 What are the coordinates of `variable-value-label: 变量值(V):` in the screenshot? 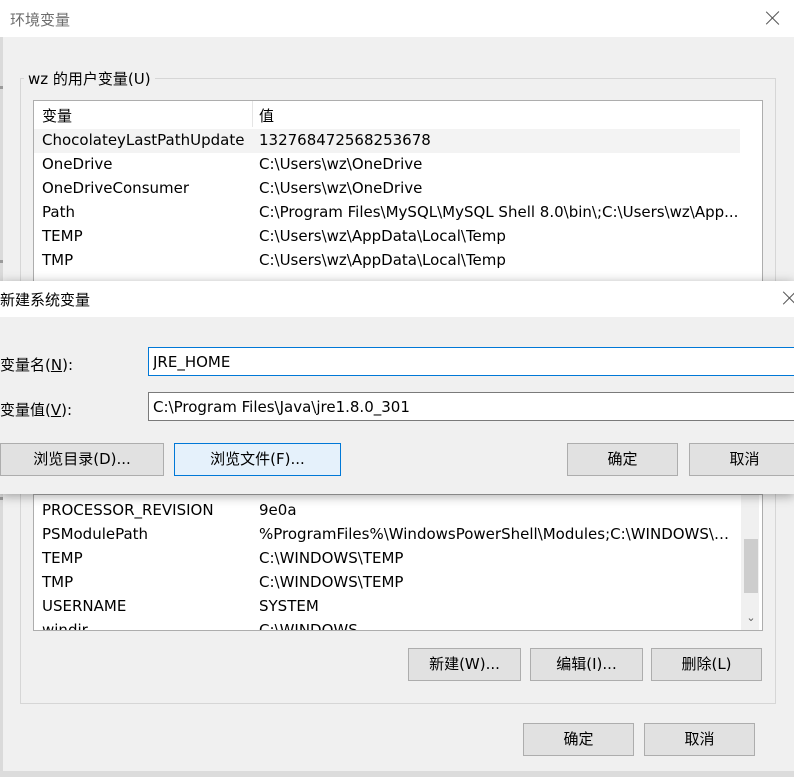 It's located at (36, 410).